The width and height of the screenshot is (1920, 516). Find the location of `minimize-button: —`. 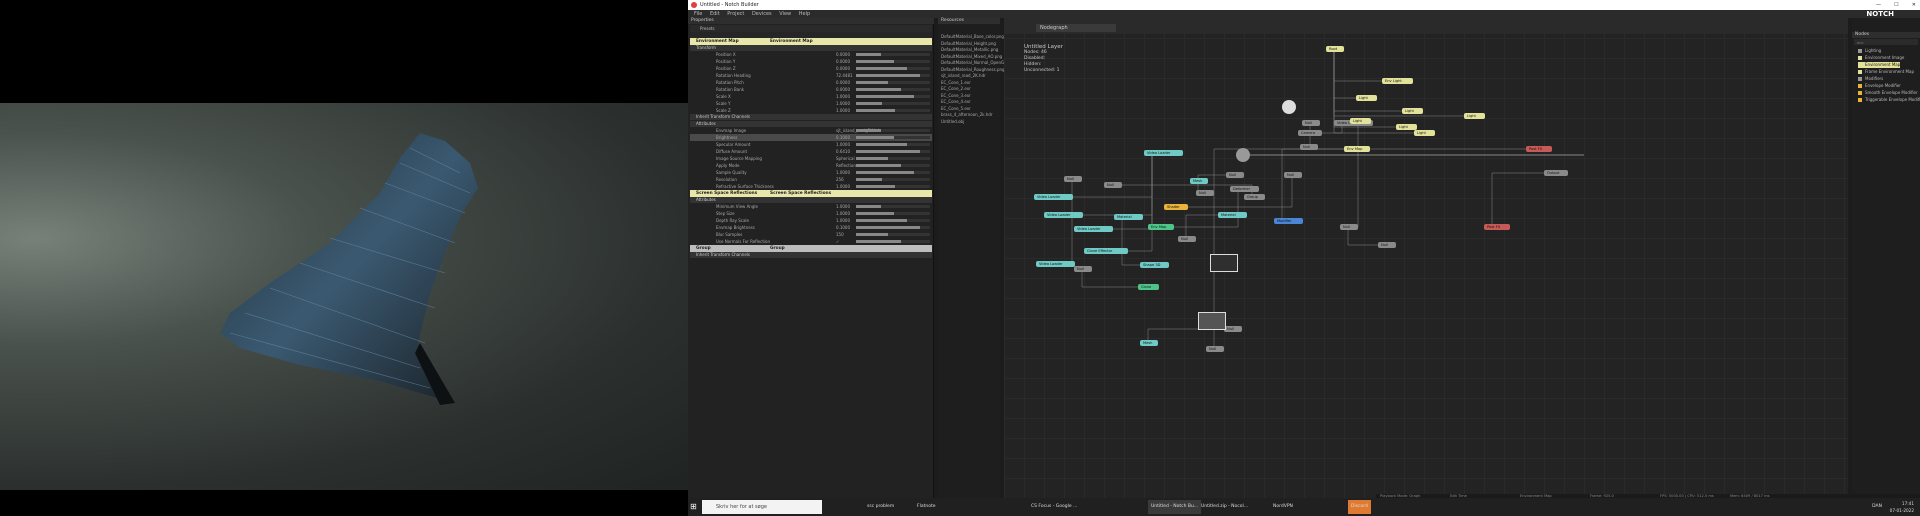

minimize-button: — is located at coordinates (1878, 5).